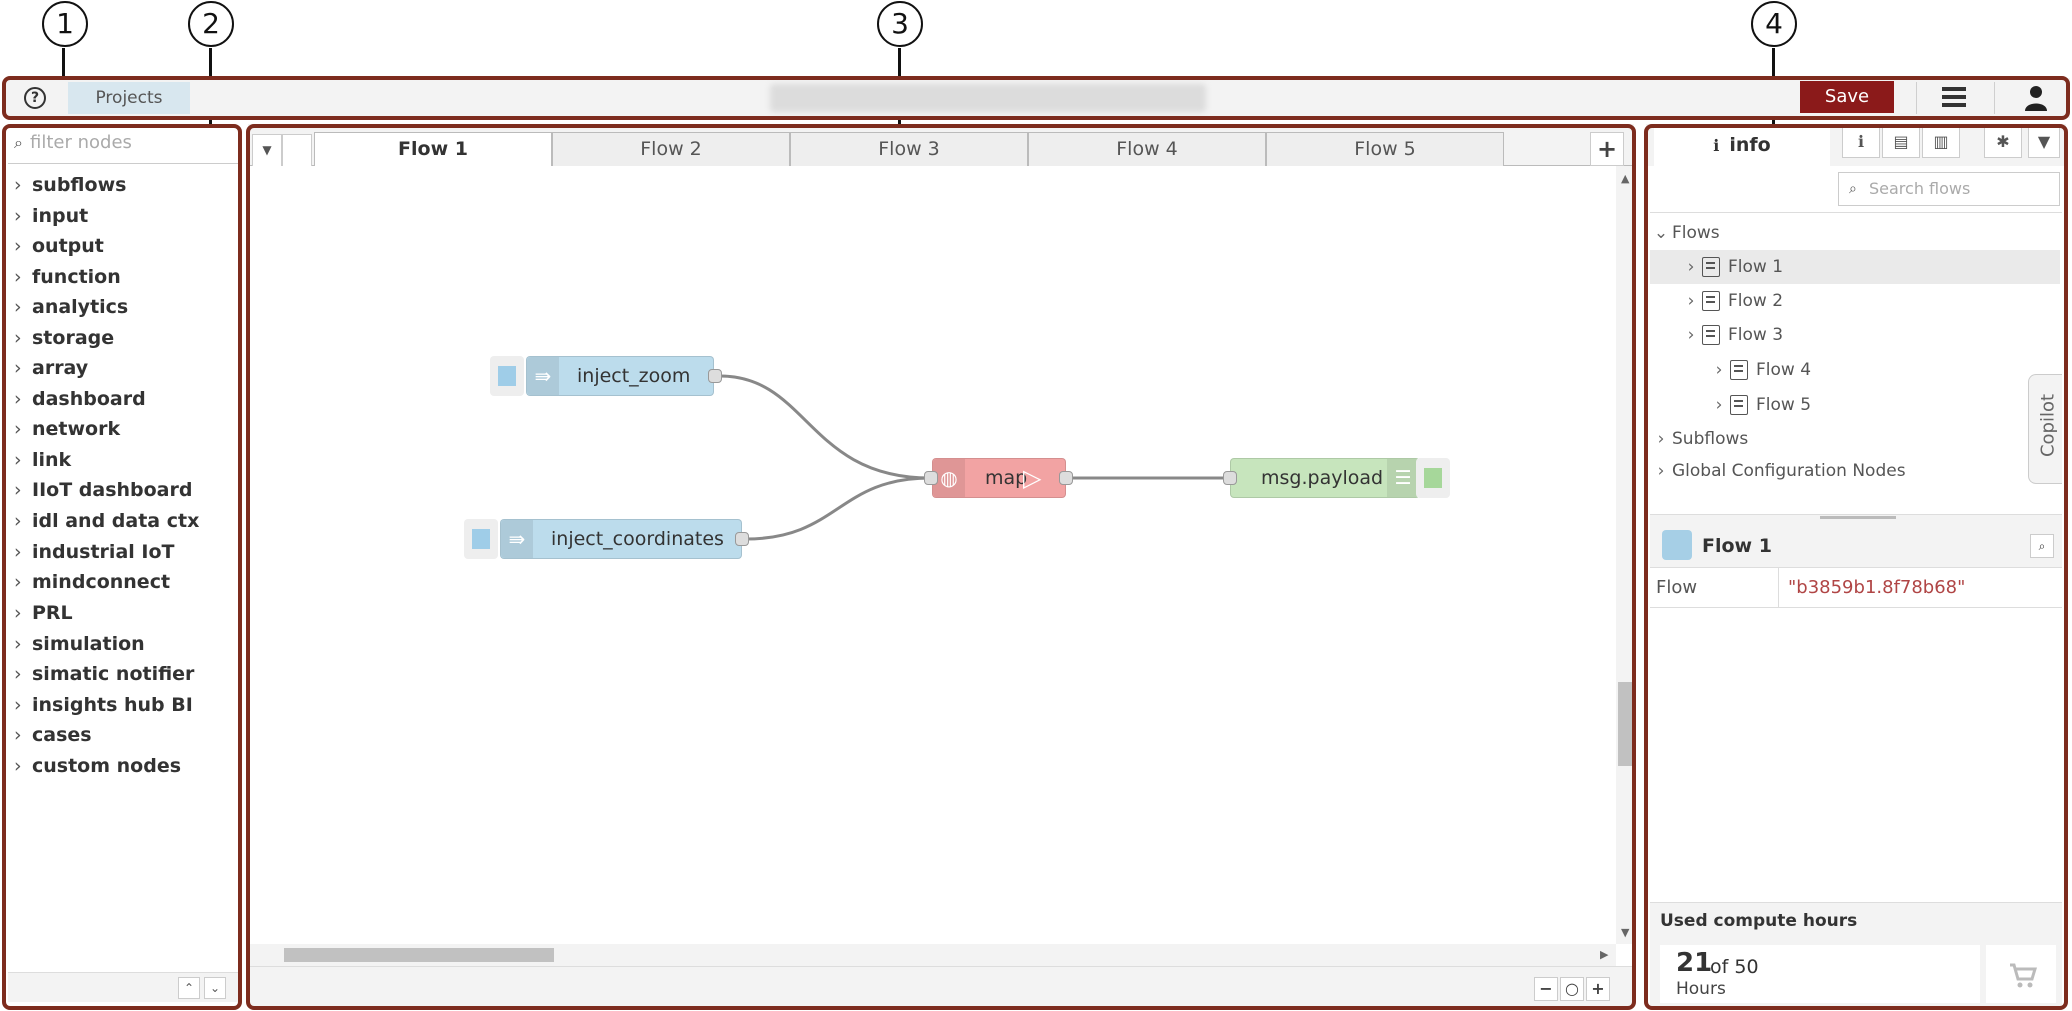 The image size is (2072, 1011). What do you see at coordinates (211, 24) in the screenshot?
I see `callout-2: 2` at bounding box center [211, 24].